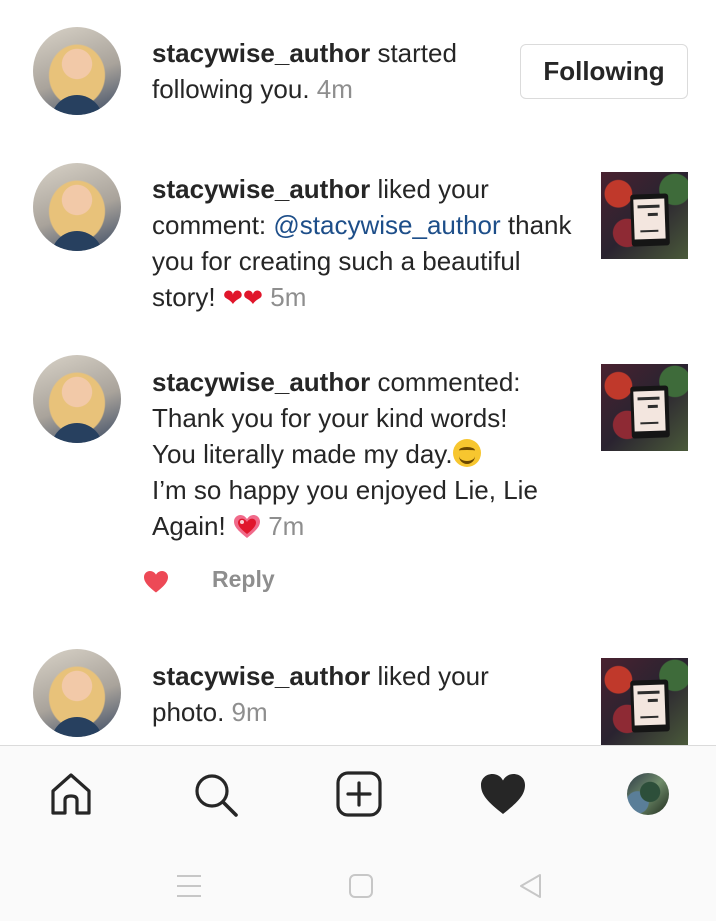  I want to click on notification-action: commented:, so click(449, 382).